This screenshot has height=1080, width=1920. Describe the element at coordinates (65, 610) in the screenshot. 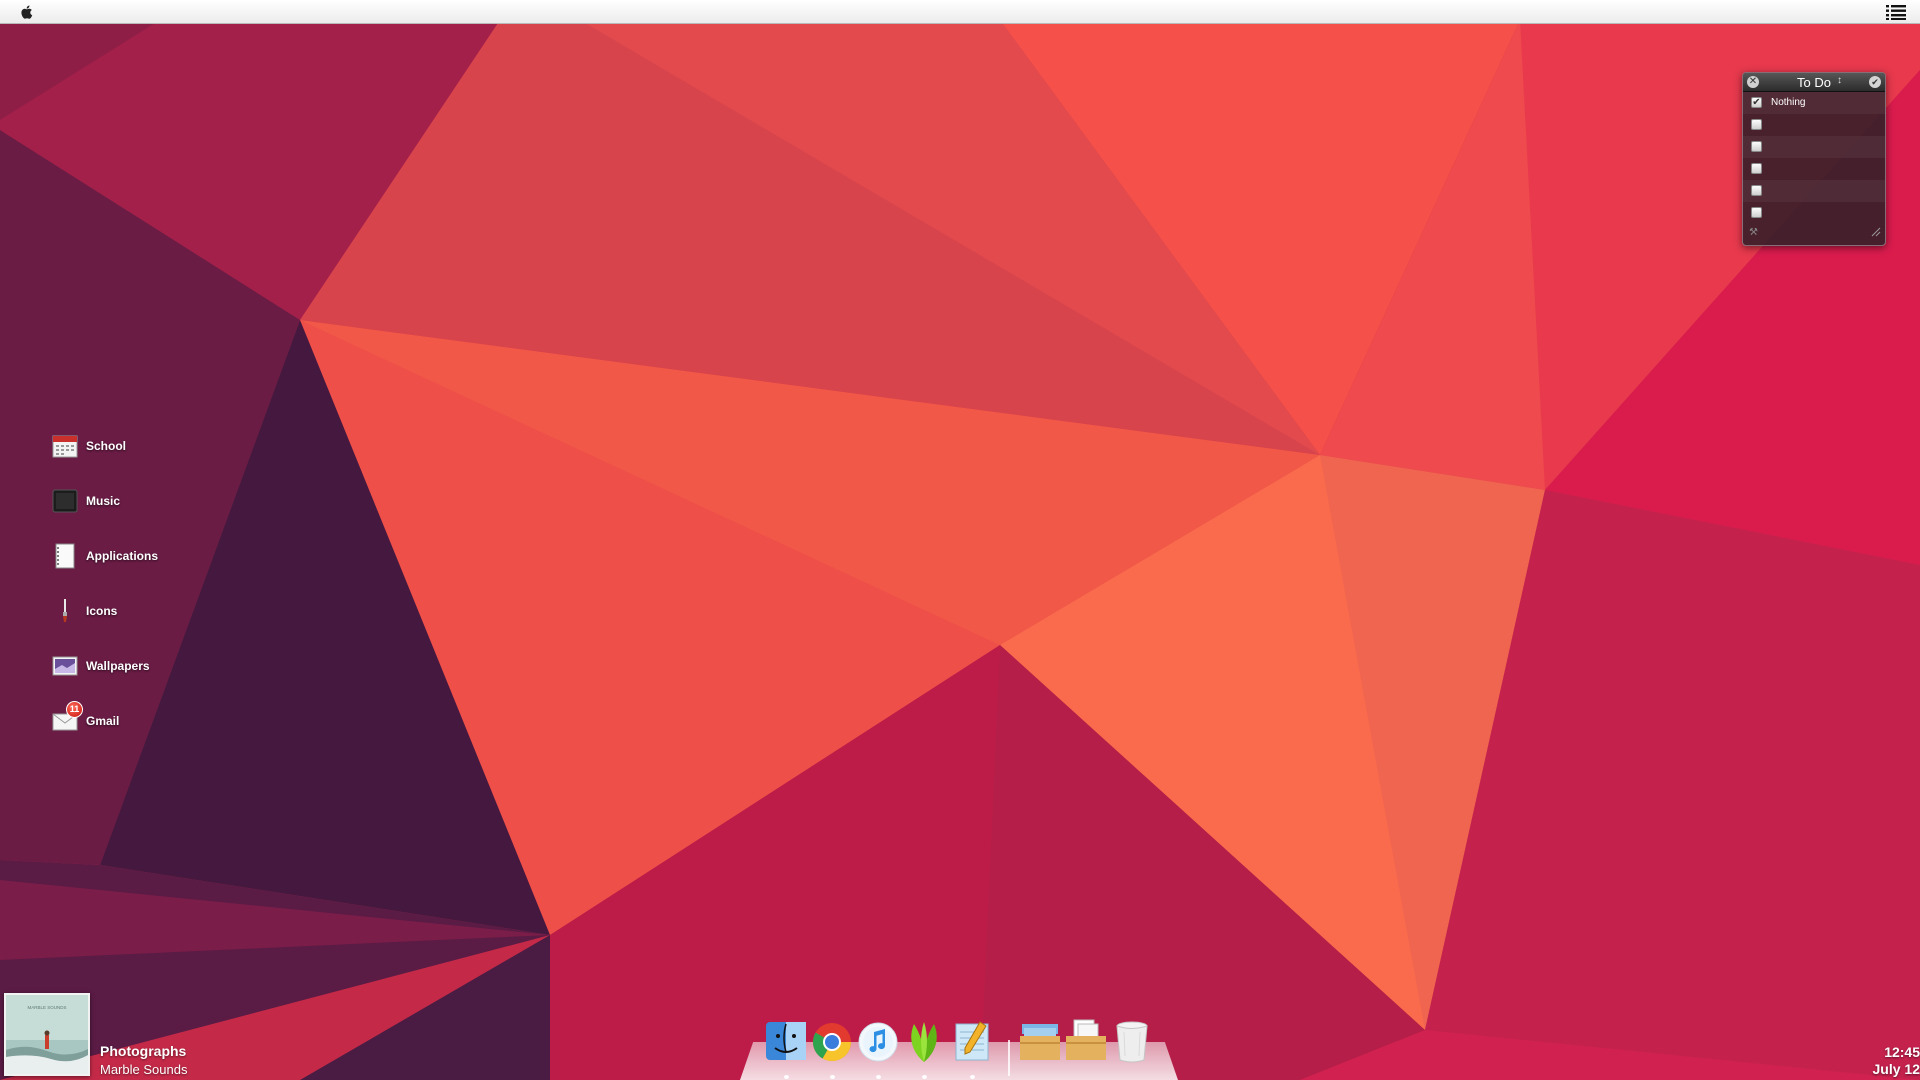

I see `brush-icon` at that location.